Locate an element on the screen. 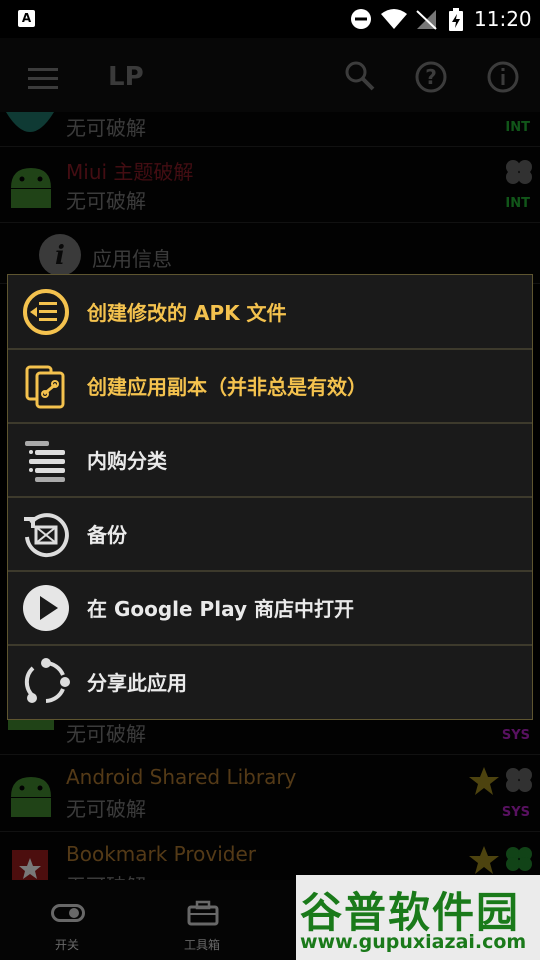 This screenshot has height=960, width=540. inapp-list-icon is located at coordinates (45, 461).